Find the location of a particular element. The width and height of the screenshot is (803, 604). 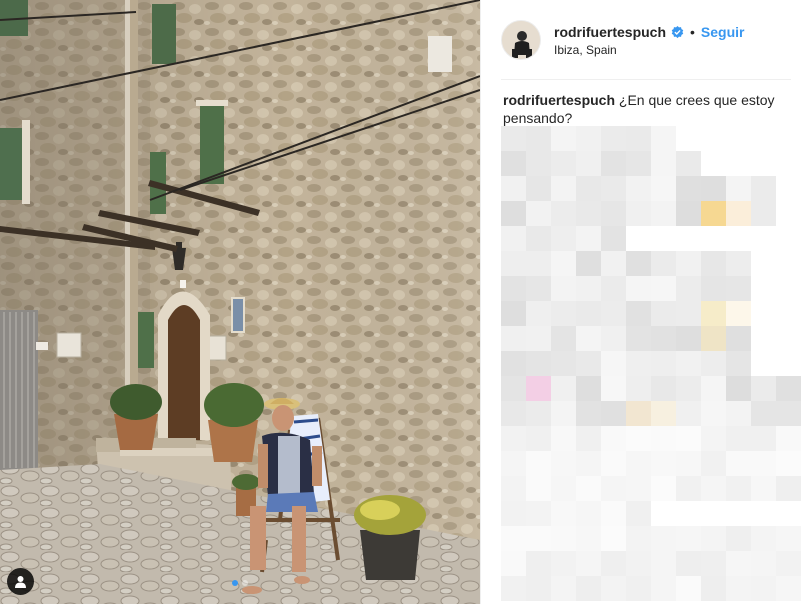

follow-button: Seguir is located at coordinates (723, 32).